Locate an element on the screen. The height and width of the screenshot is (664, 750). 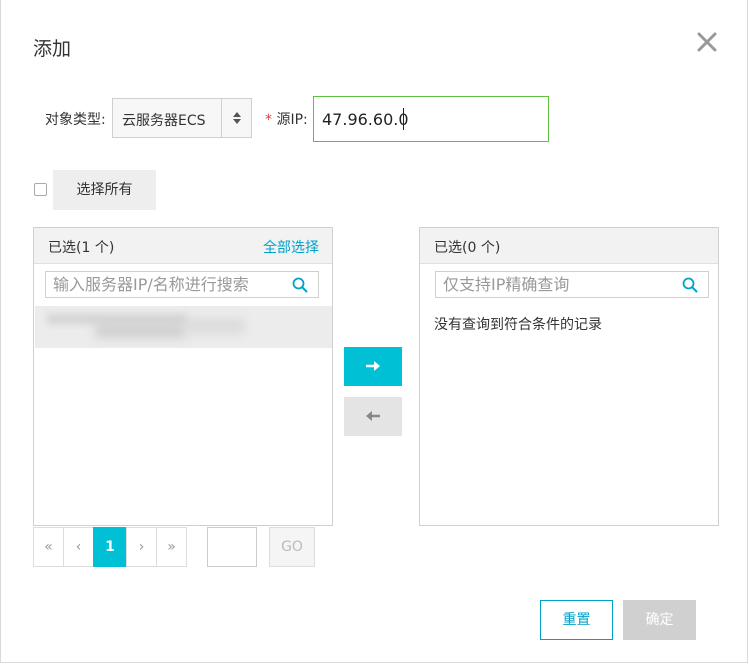
move-right-button is located at coordinates (373, 366).